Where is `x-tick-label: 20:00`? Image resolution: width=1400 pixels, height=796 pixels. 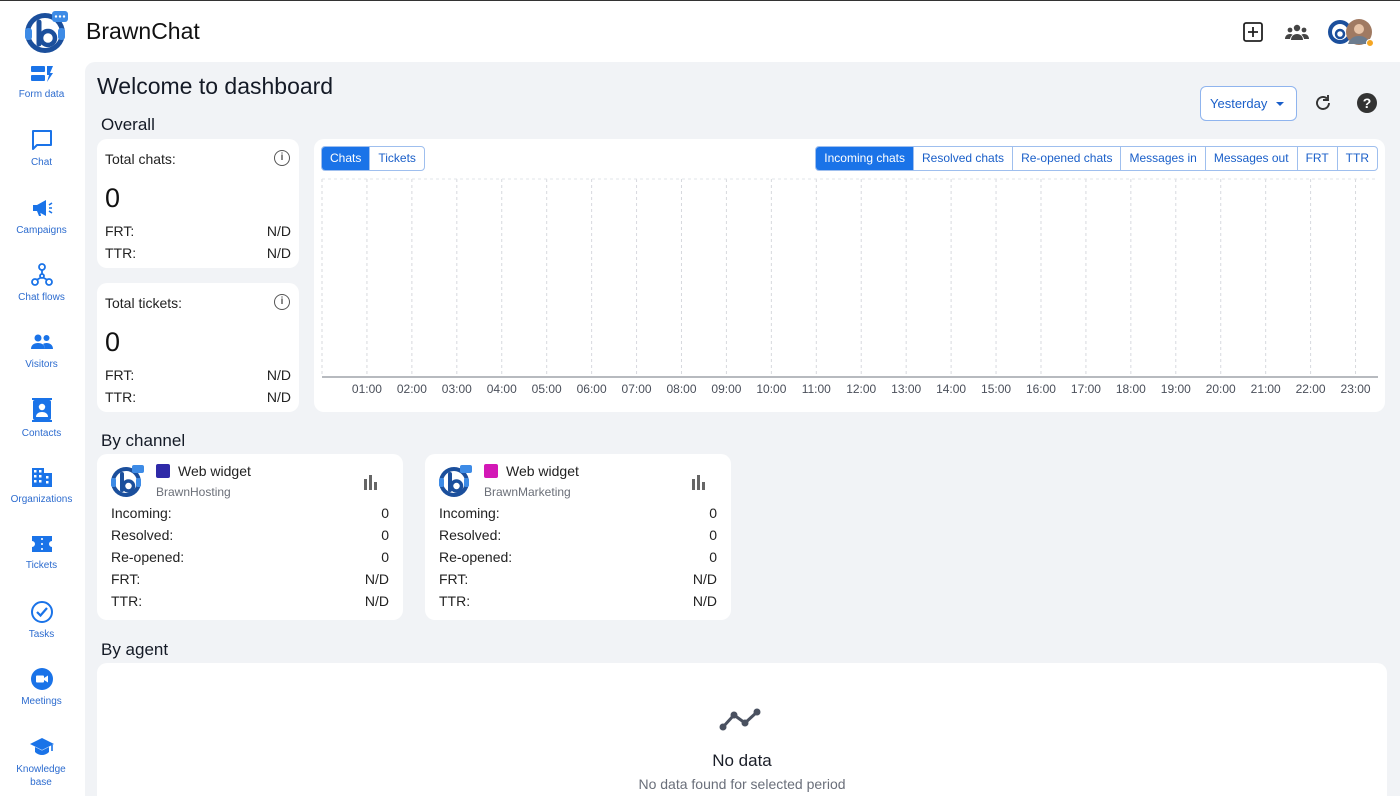 x-tick-label: 20:00 is located at coordinates (1221, 389).